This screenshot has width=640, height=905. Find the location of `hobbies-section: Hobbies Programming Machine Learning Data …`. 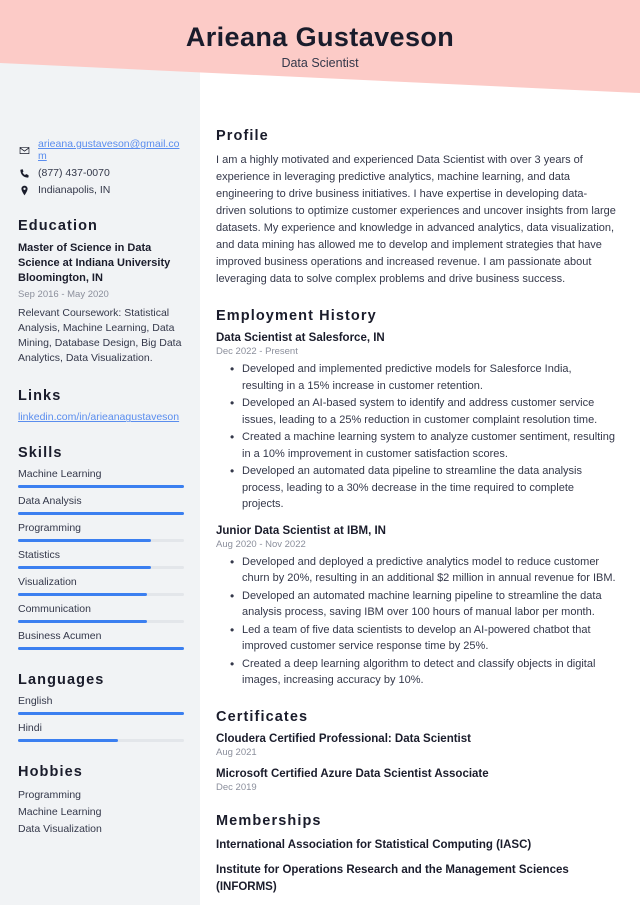

hobbies-section: Hobbies Programming Machine Learning Data … is located at coordinates (101, 801).